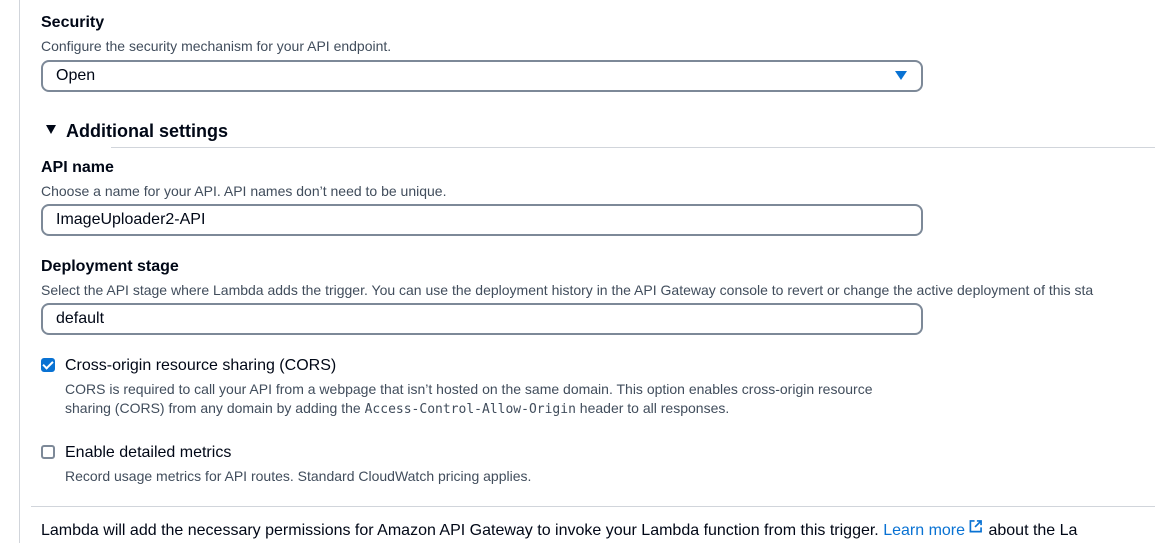 Image resolution: width=1155 pixels, height=543 pixels. Describe the element at coordinates (147, 131) in the screenshot. I see `additional-settings-title: Additional settings` at that location.